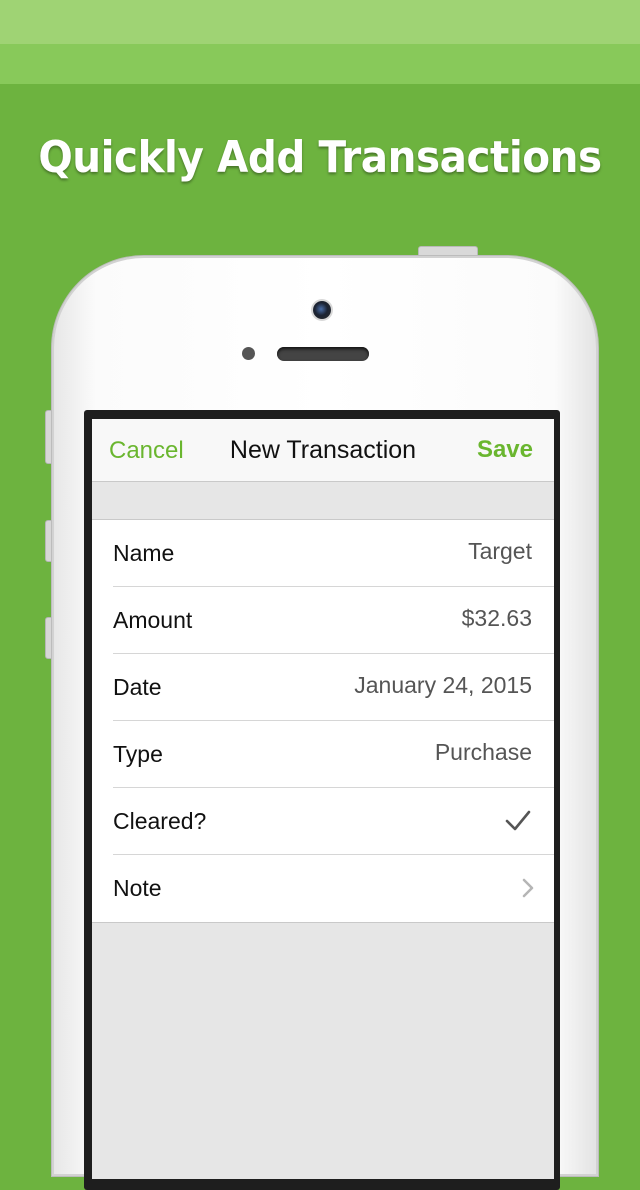 The width and height of the screenshot is (640, 1190). Describe the element at coordinates (500, 551) in the screenshot. I see `name-value: Target` at that location.